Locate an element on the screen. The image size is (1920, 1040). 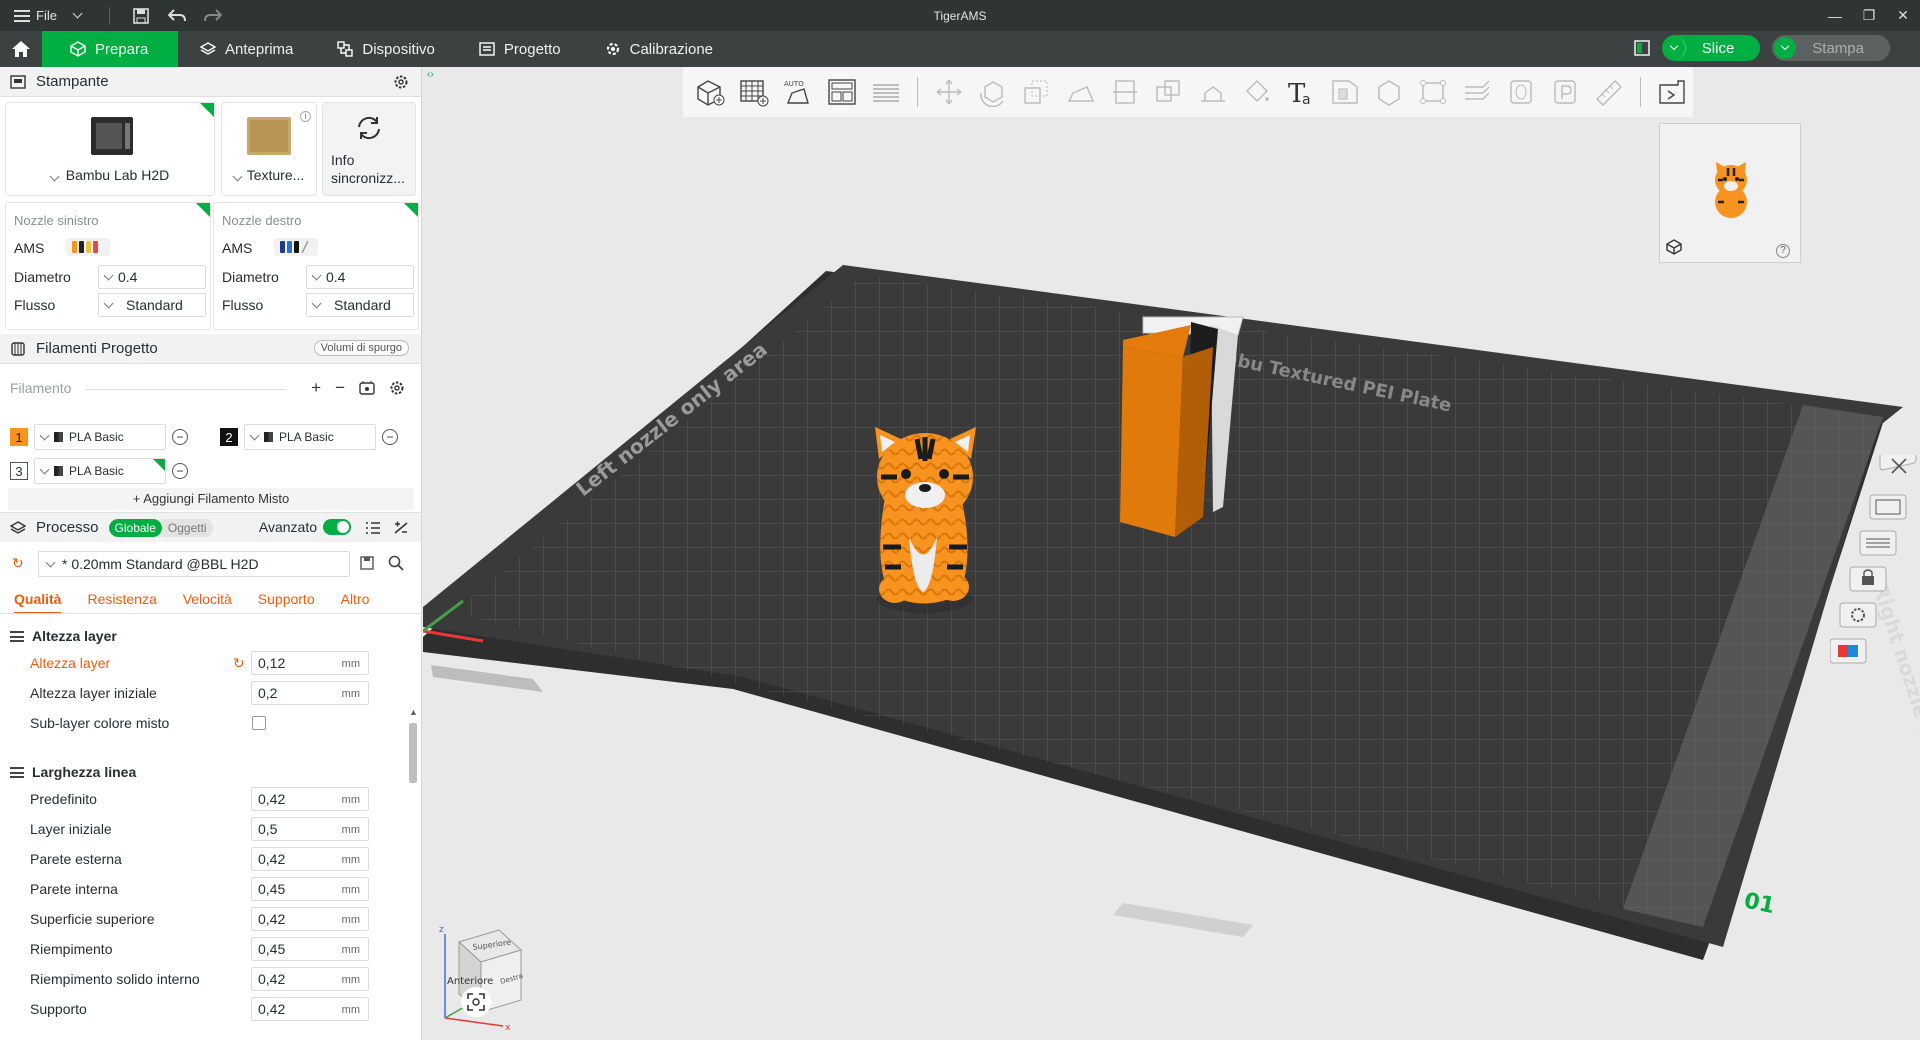
redo-icon is located at coordinates (213, 16).